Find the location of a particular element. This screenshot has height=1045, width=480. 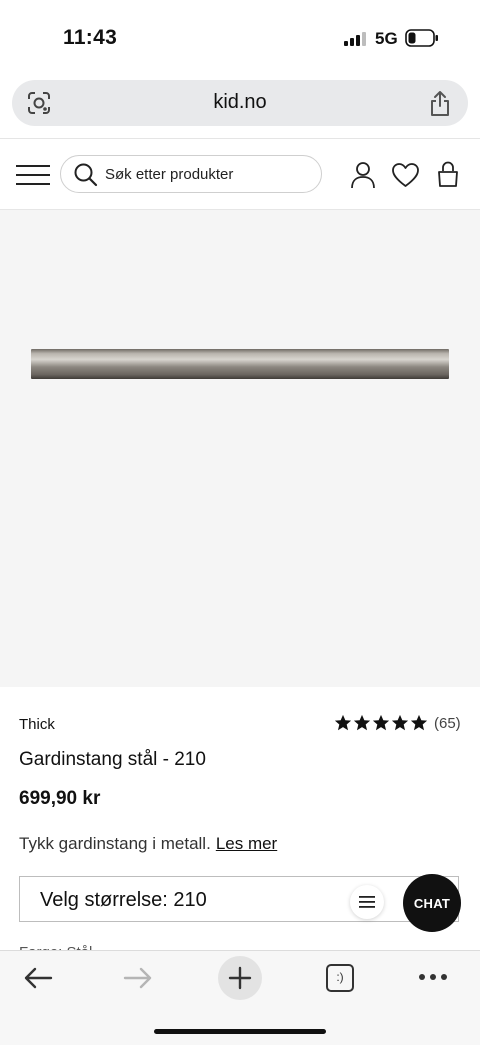

review-count: (65) is located at coordinates (447, 723).